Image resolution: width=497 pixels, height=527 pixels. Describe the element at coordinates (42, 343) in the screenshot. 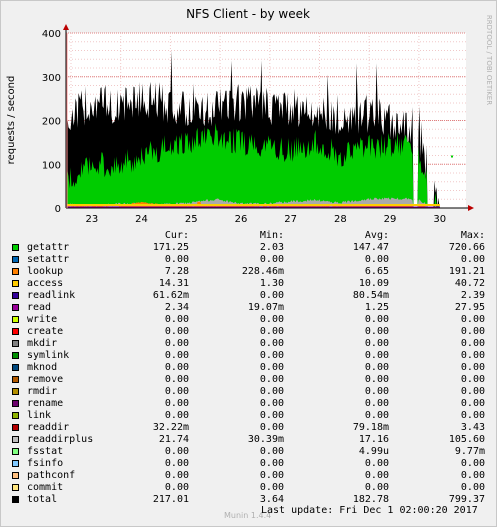

I see `legend-name: mkdir` at that location.